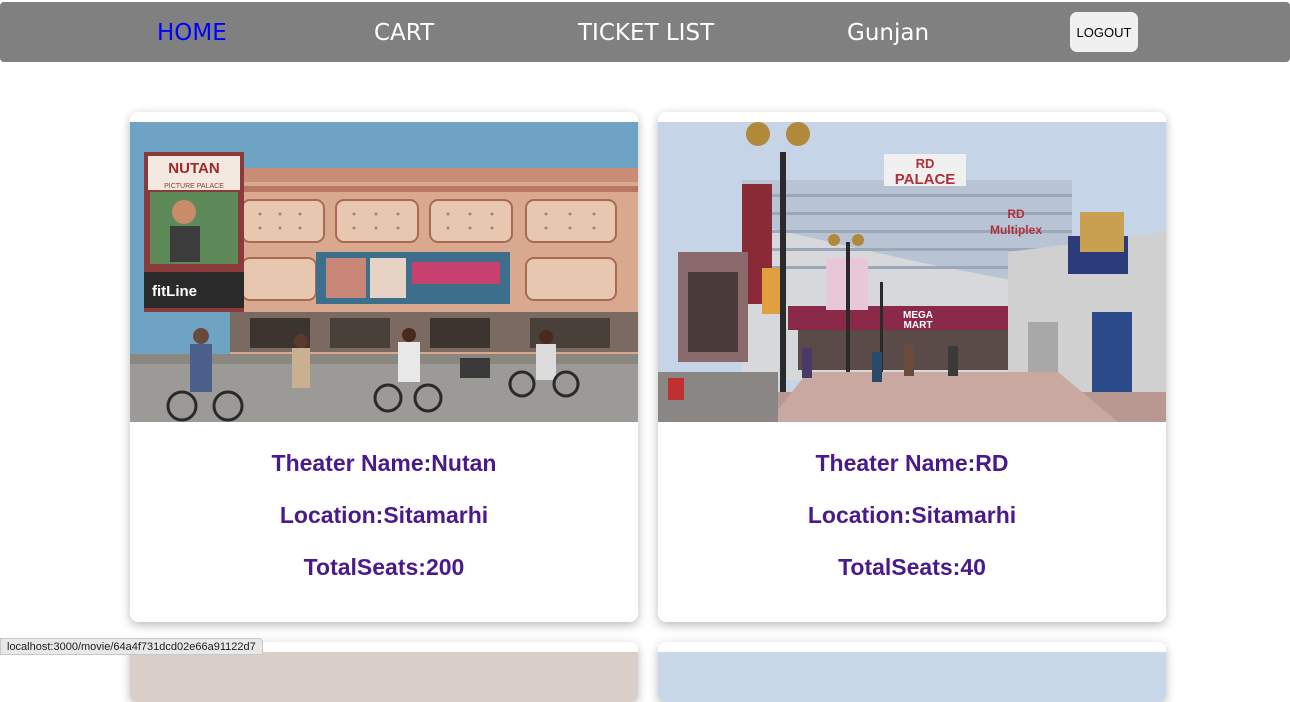 The image size is (1290, 702). I want to click on rd-sign-text: RD, so click(925, 163).